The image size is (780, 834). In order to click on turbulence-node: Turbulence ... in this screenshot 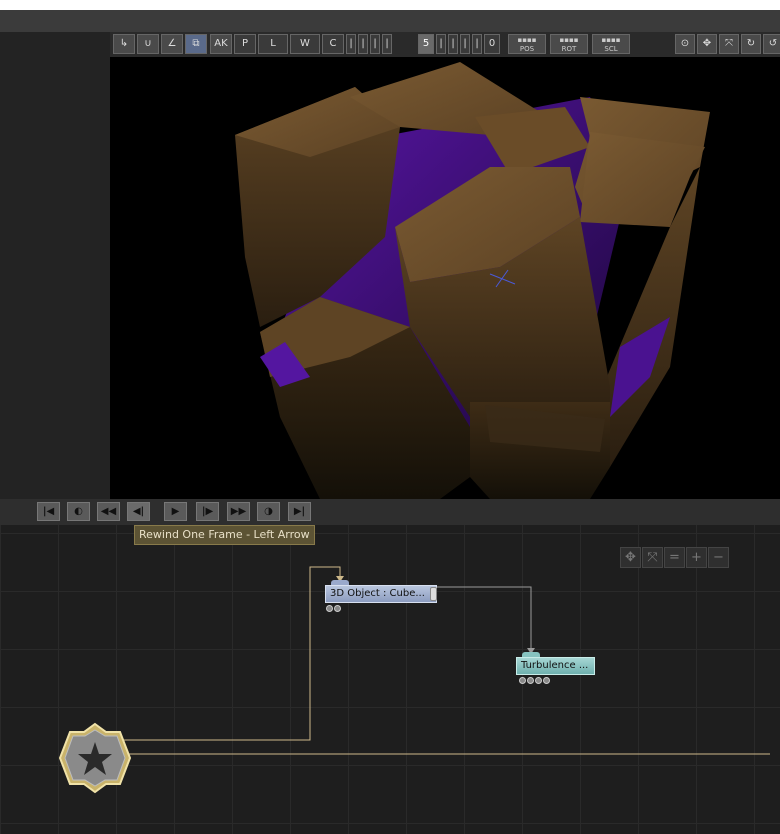, I will do `click(555, 666)`.